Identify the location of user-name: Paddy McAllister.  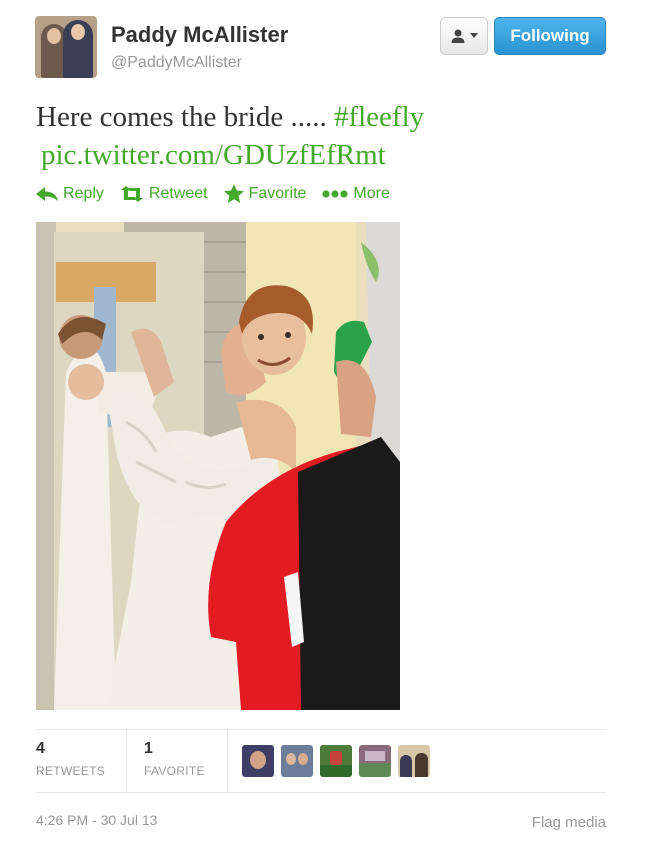
(199, 35).